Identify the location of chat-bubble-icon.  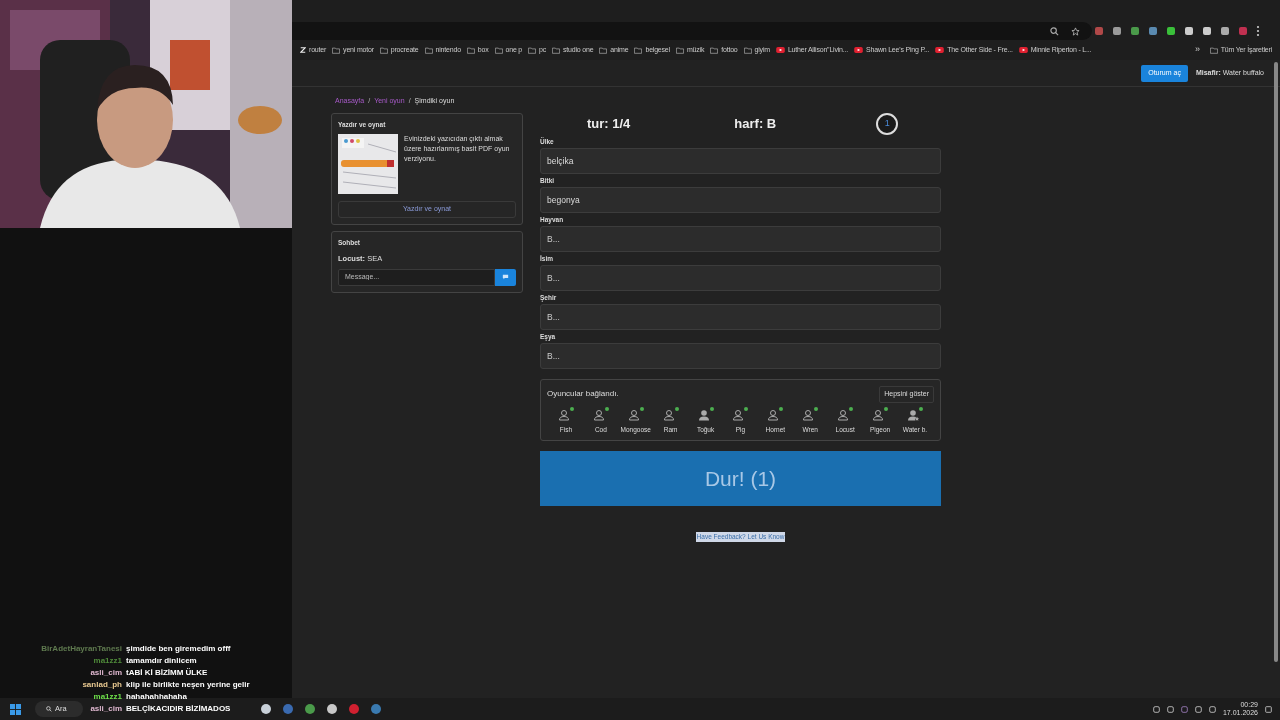
(505, 277).